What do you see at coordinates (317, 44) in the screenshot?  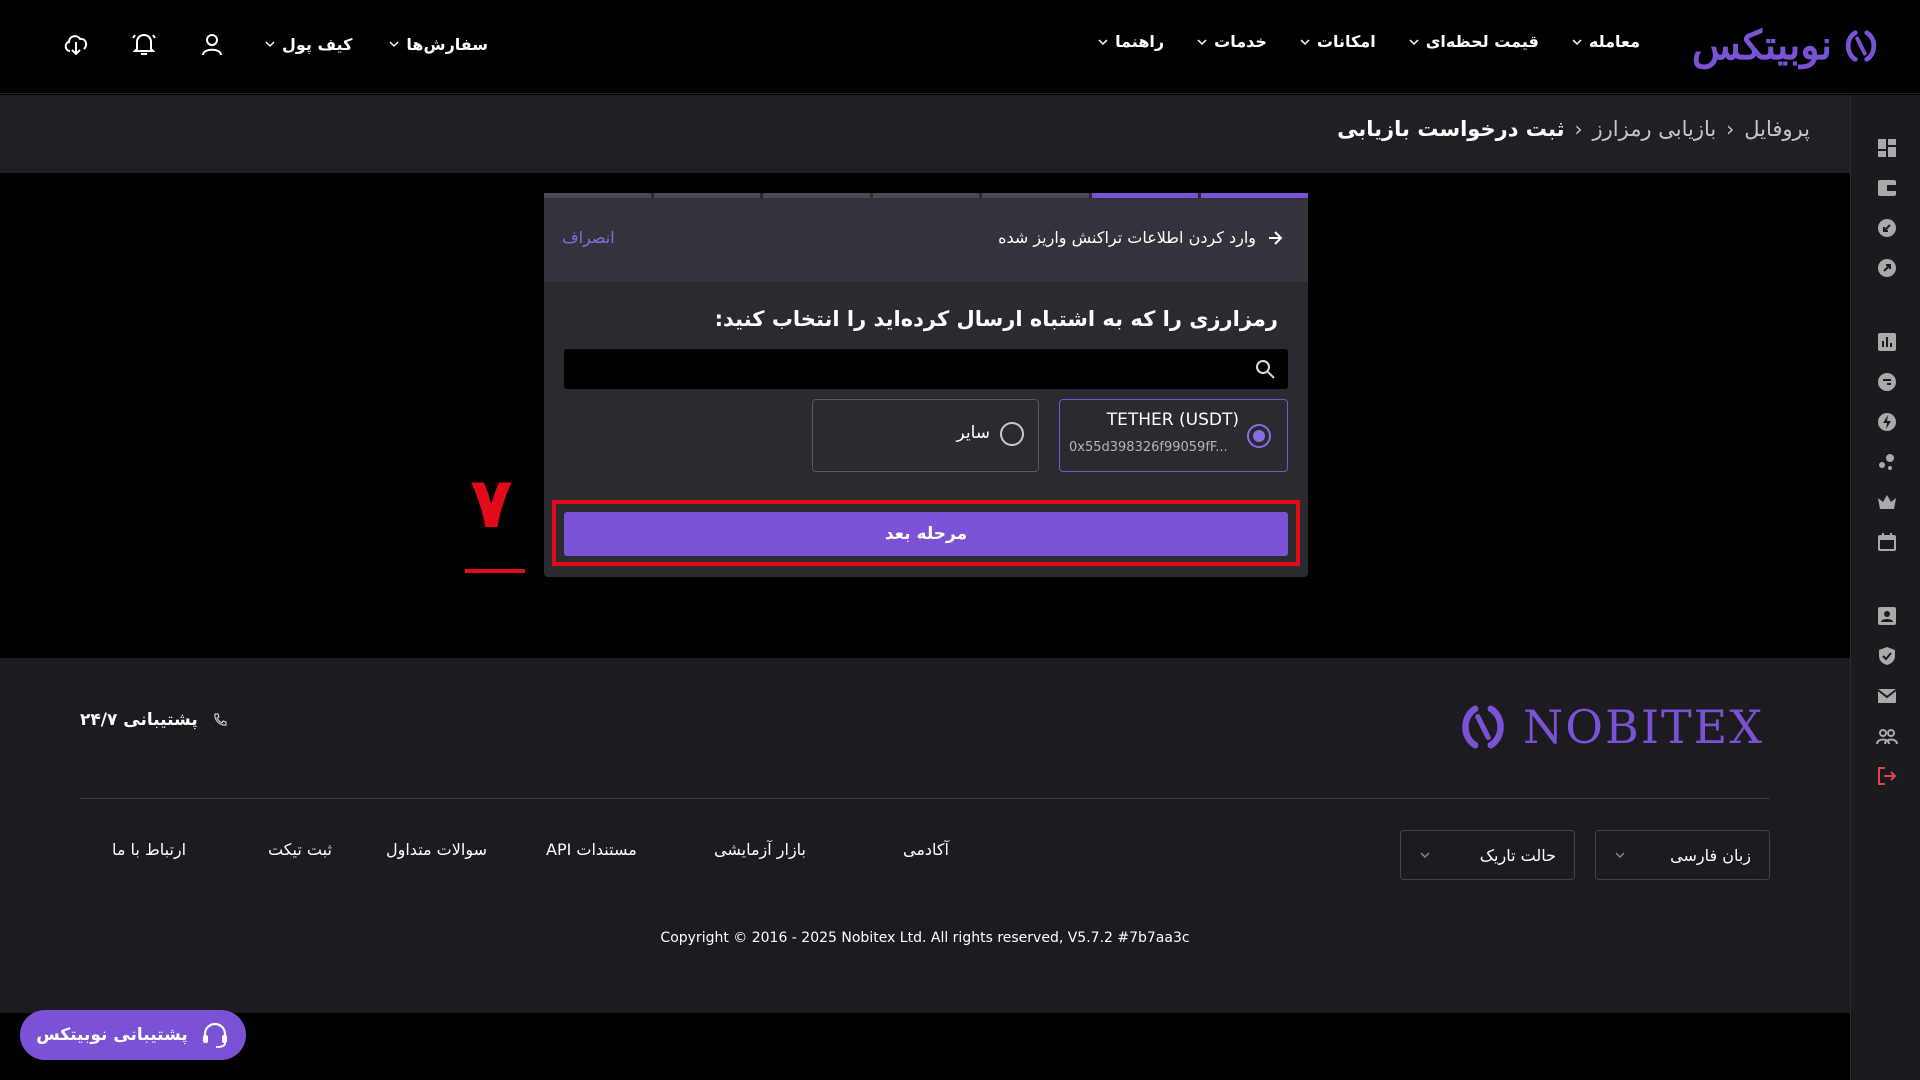 I see `nav-label: کیف پول` at bounding box center [317, 44].